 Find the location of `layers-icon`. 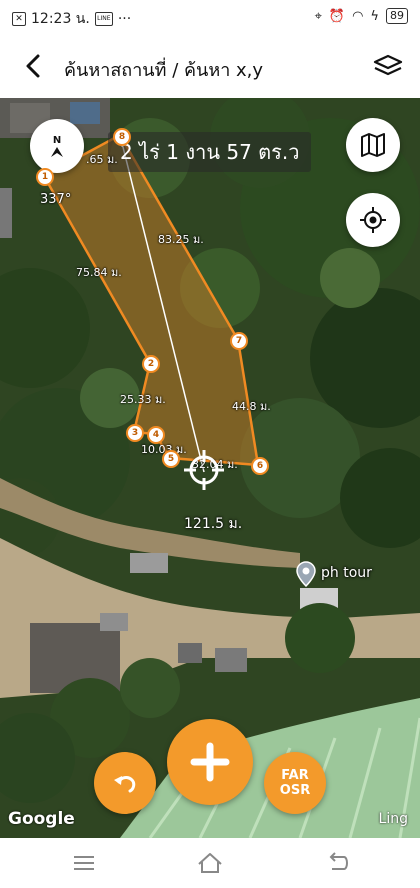

layers-icon is located at coordinates (388, 66).